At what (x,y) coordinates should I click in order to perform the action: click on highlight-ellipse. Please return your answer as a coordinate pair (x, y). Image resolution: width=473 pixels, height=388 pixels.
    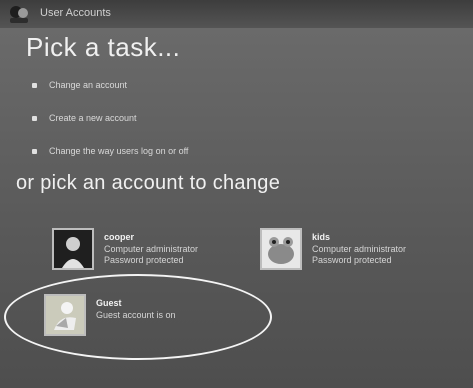
    Looking at the image, I should click on (138, 317).